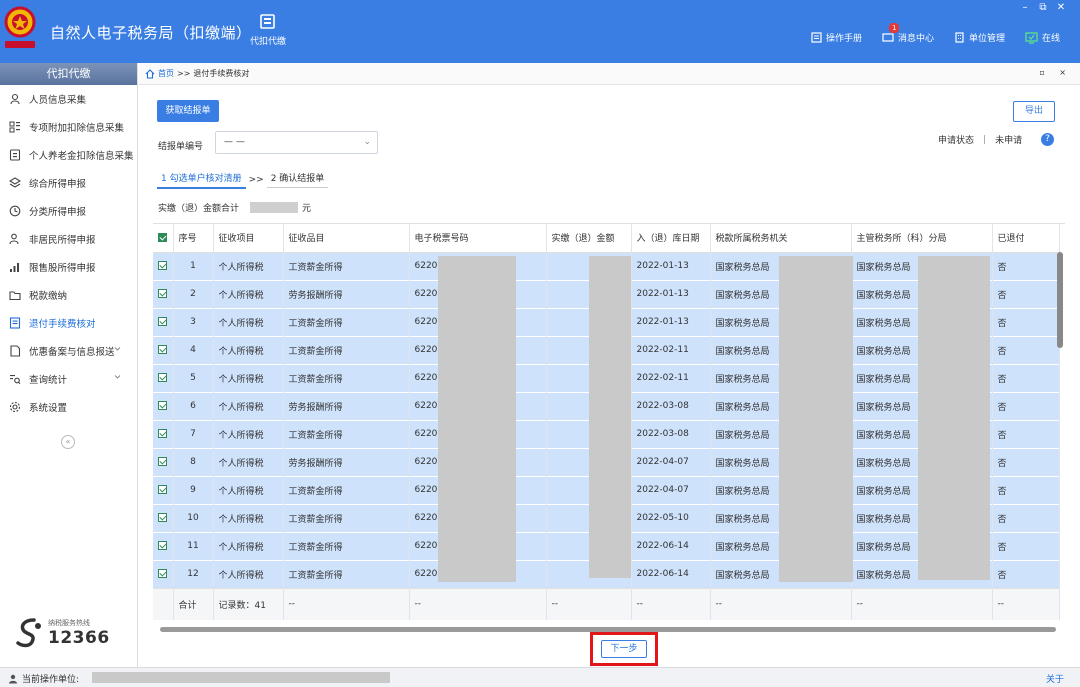  Describe the element at coordinates (836, 37) in the screenshot. I see `manual-link: 操作手册` at that location.